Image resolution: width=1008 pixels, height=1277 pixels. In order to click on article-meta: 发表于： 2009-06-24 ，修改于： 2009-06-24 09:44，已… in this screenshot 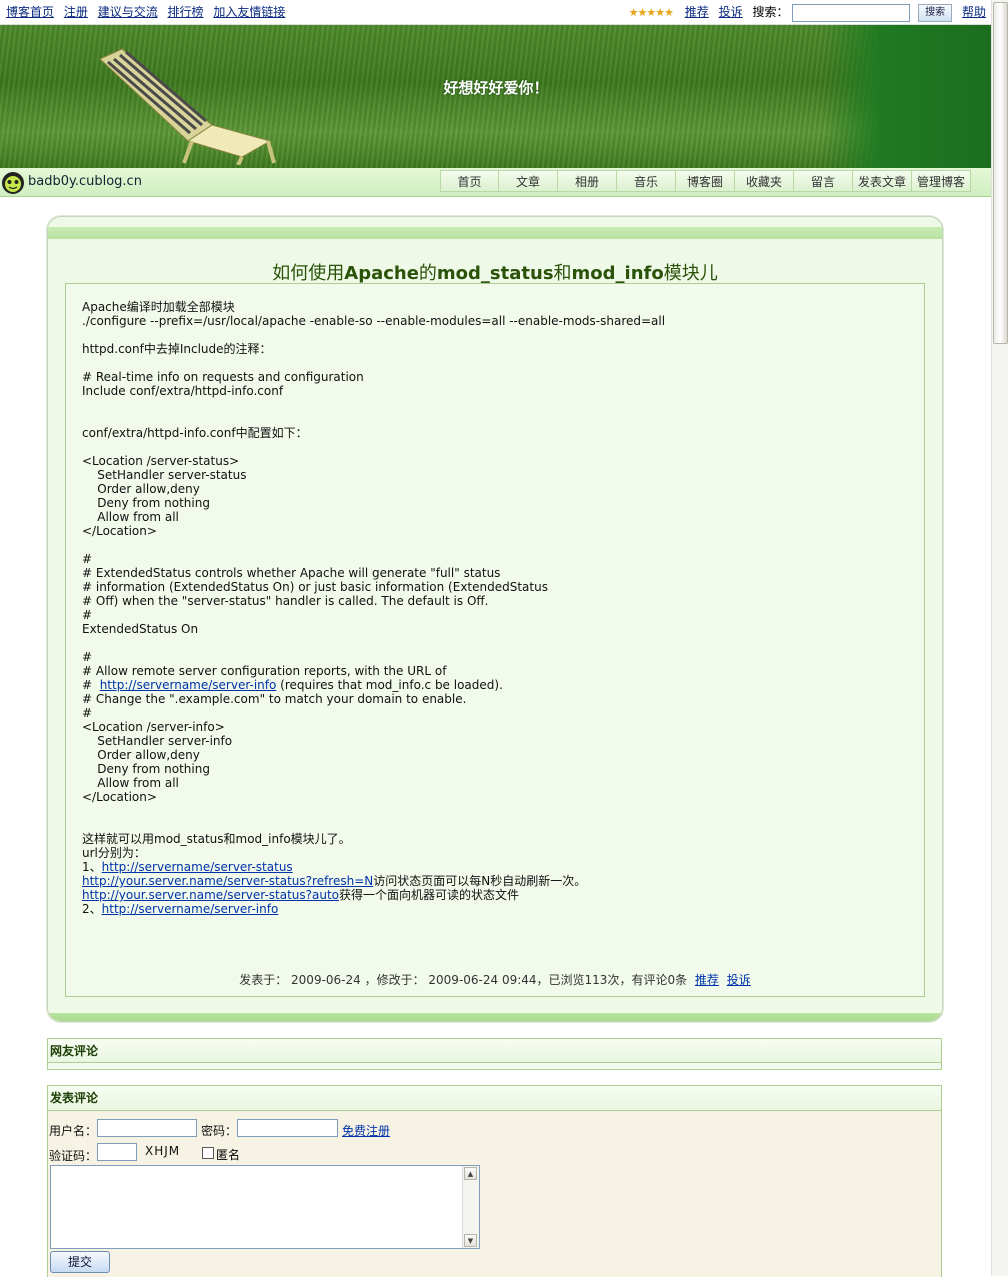, I will do `click(495, 979)`.